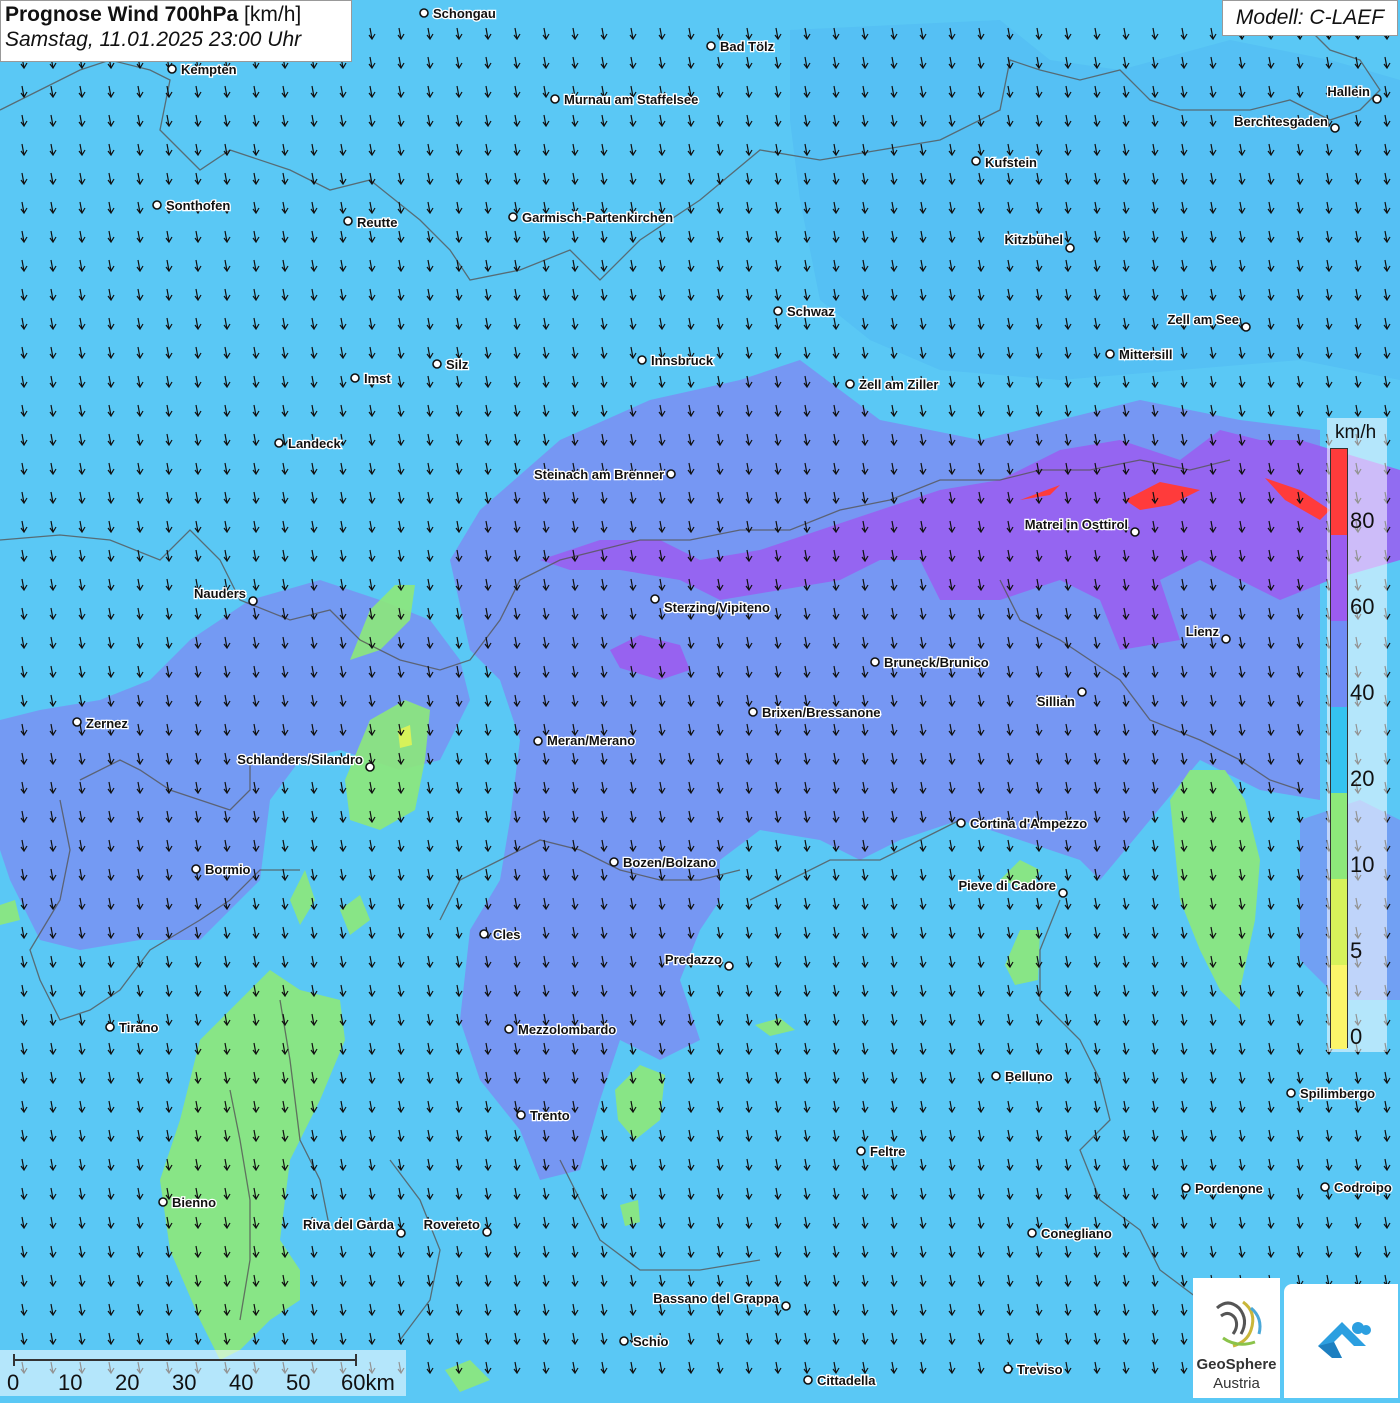  What do you see at coordinates (1362, 778) in the screenshot?
I see `legend-tick-20: 20` at bounding box center [1362, 778].